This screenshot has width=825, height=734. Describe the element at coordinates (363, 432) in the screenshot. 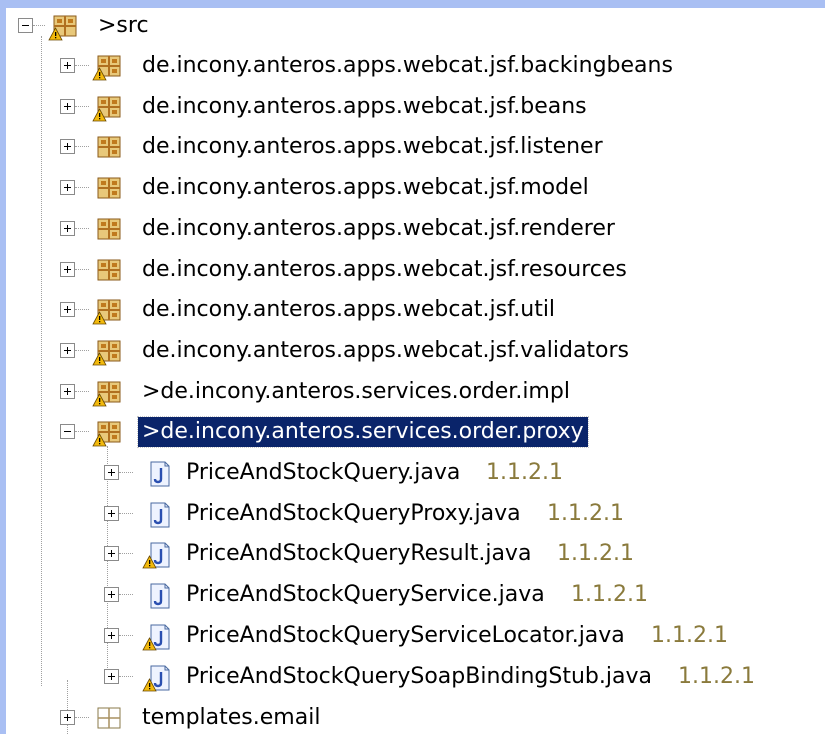

I see `tree-item-label: >de.incony.anteros.services.order.proxy` at that location.